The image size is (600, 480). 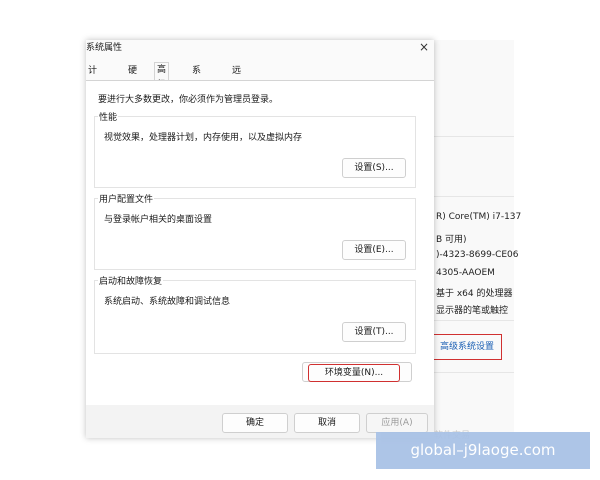 I want to click on startup-recovery-desc: 系统启动、系统故障和调试信息, so click(x=167, y=302).